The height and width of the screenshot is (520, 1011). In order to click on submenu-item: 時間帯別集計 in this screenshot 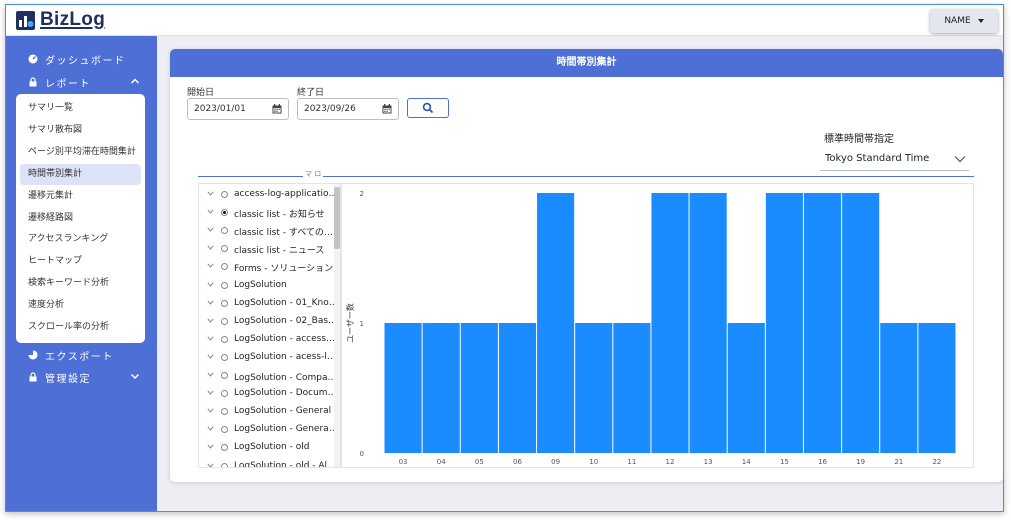, I will do `click(80, 174)`.